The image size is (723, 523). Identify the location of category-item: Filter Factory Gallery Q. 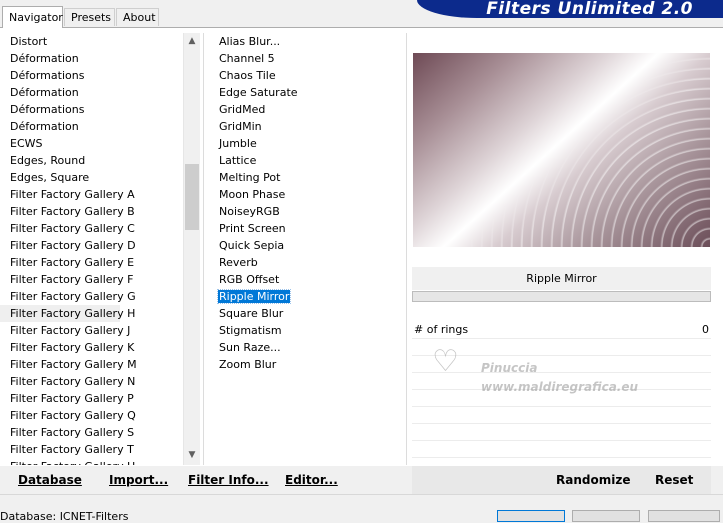
(91, 415).